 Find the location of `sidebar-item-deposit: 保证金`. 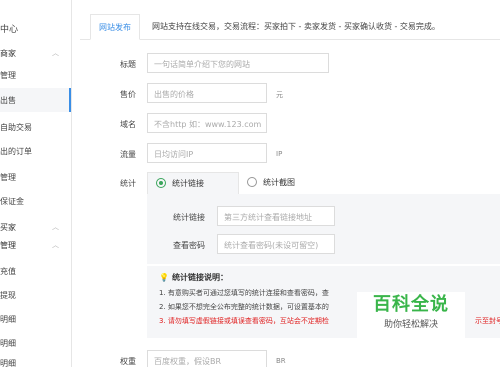

sidebar-item-deposit: 保证金 is located at coordinates (35, 203).